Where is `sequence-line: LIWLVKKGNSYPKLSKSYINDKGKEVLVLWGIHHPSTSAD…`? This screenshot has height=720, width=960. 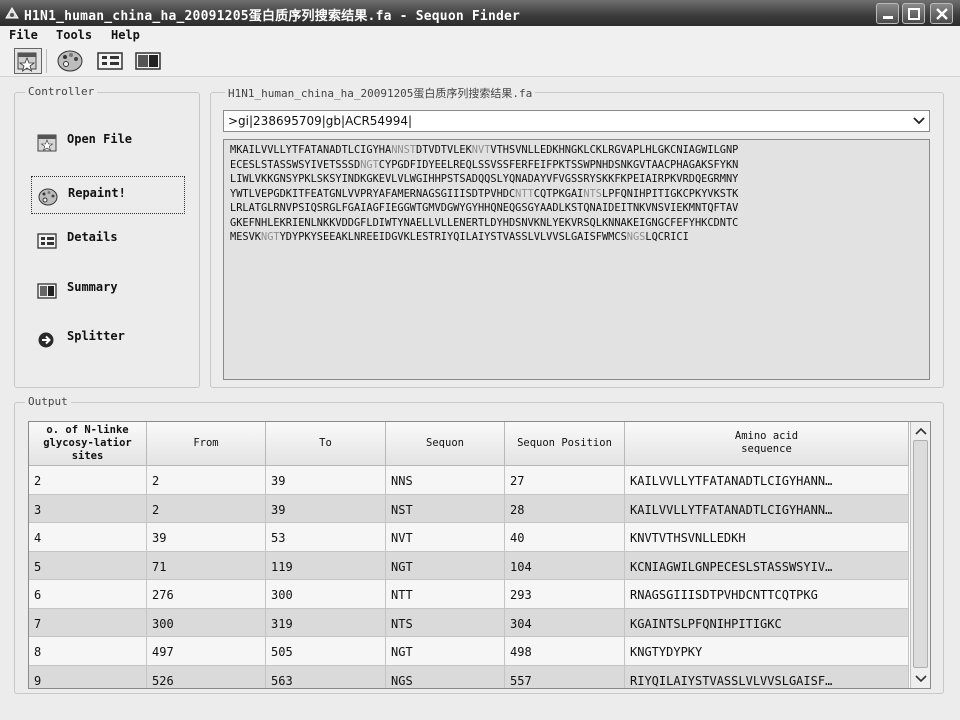 sequence-line: LIWLVKKGNSYPKLSKSYINDKGKEVLVLWGIHHPSTSAD… is located at coordinates (484, 179).